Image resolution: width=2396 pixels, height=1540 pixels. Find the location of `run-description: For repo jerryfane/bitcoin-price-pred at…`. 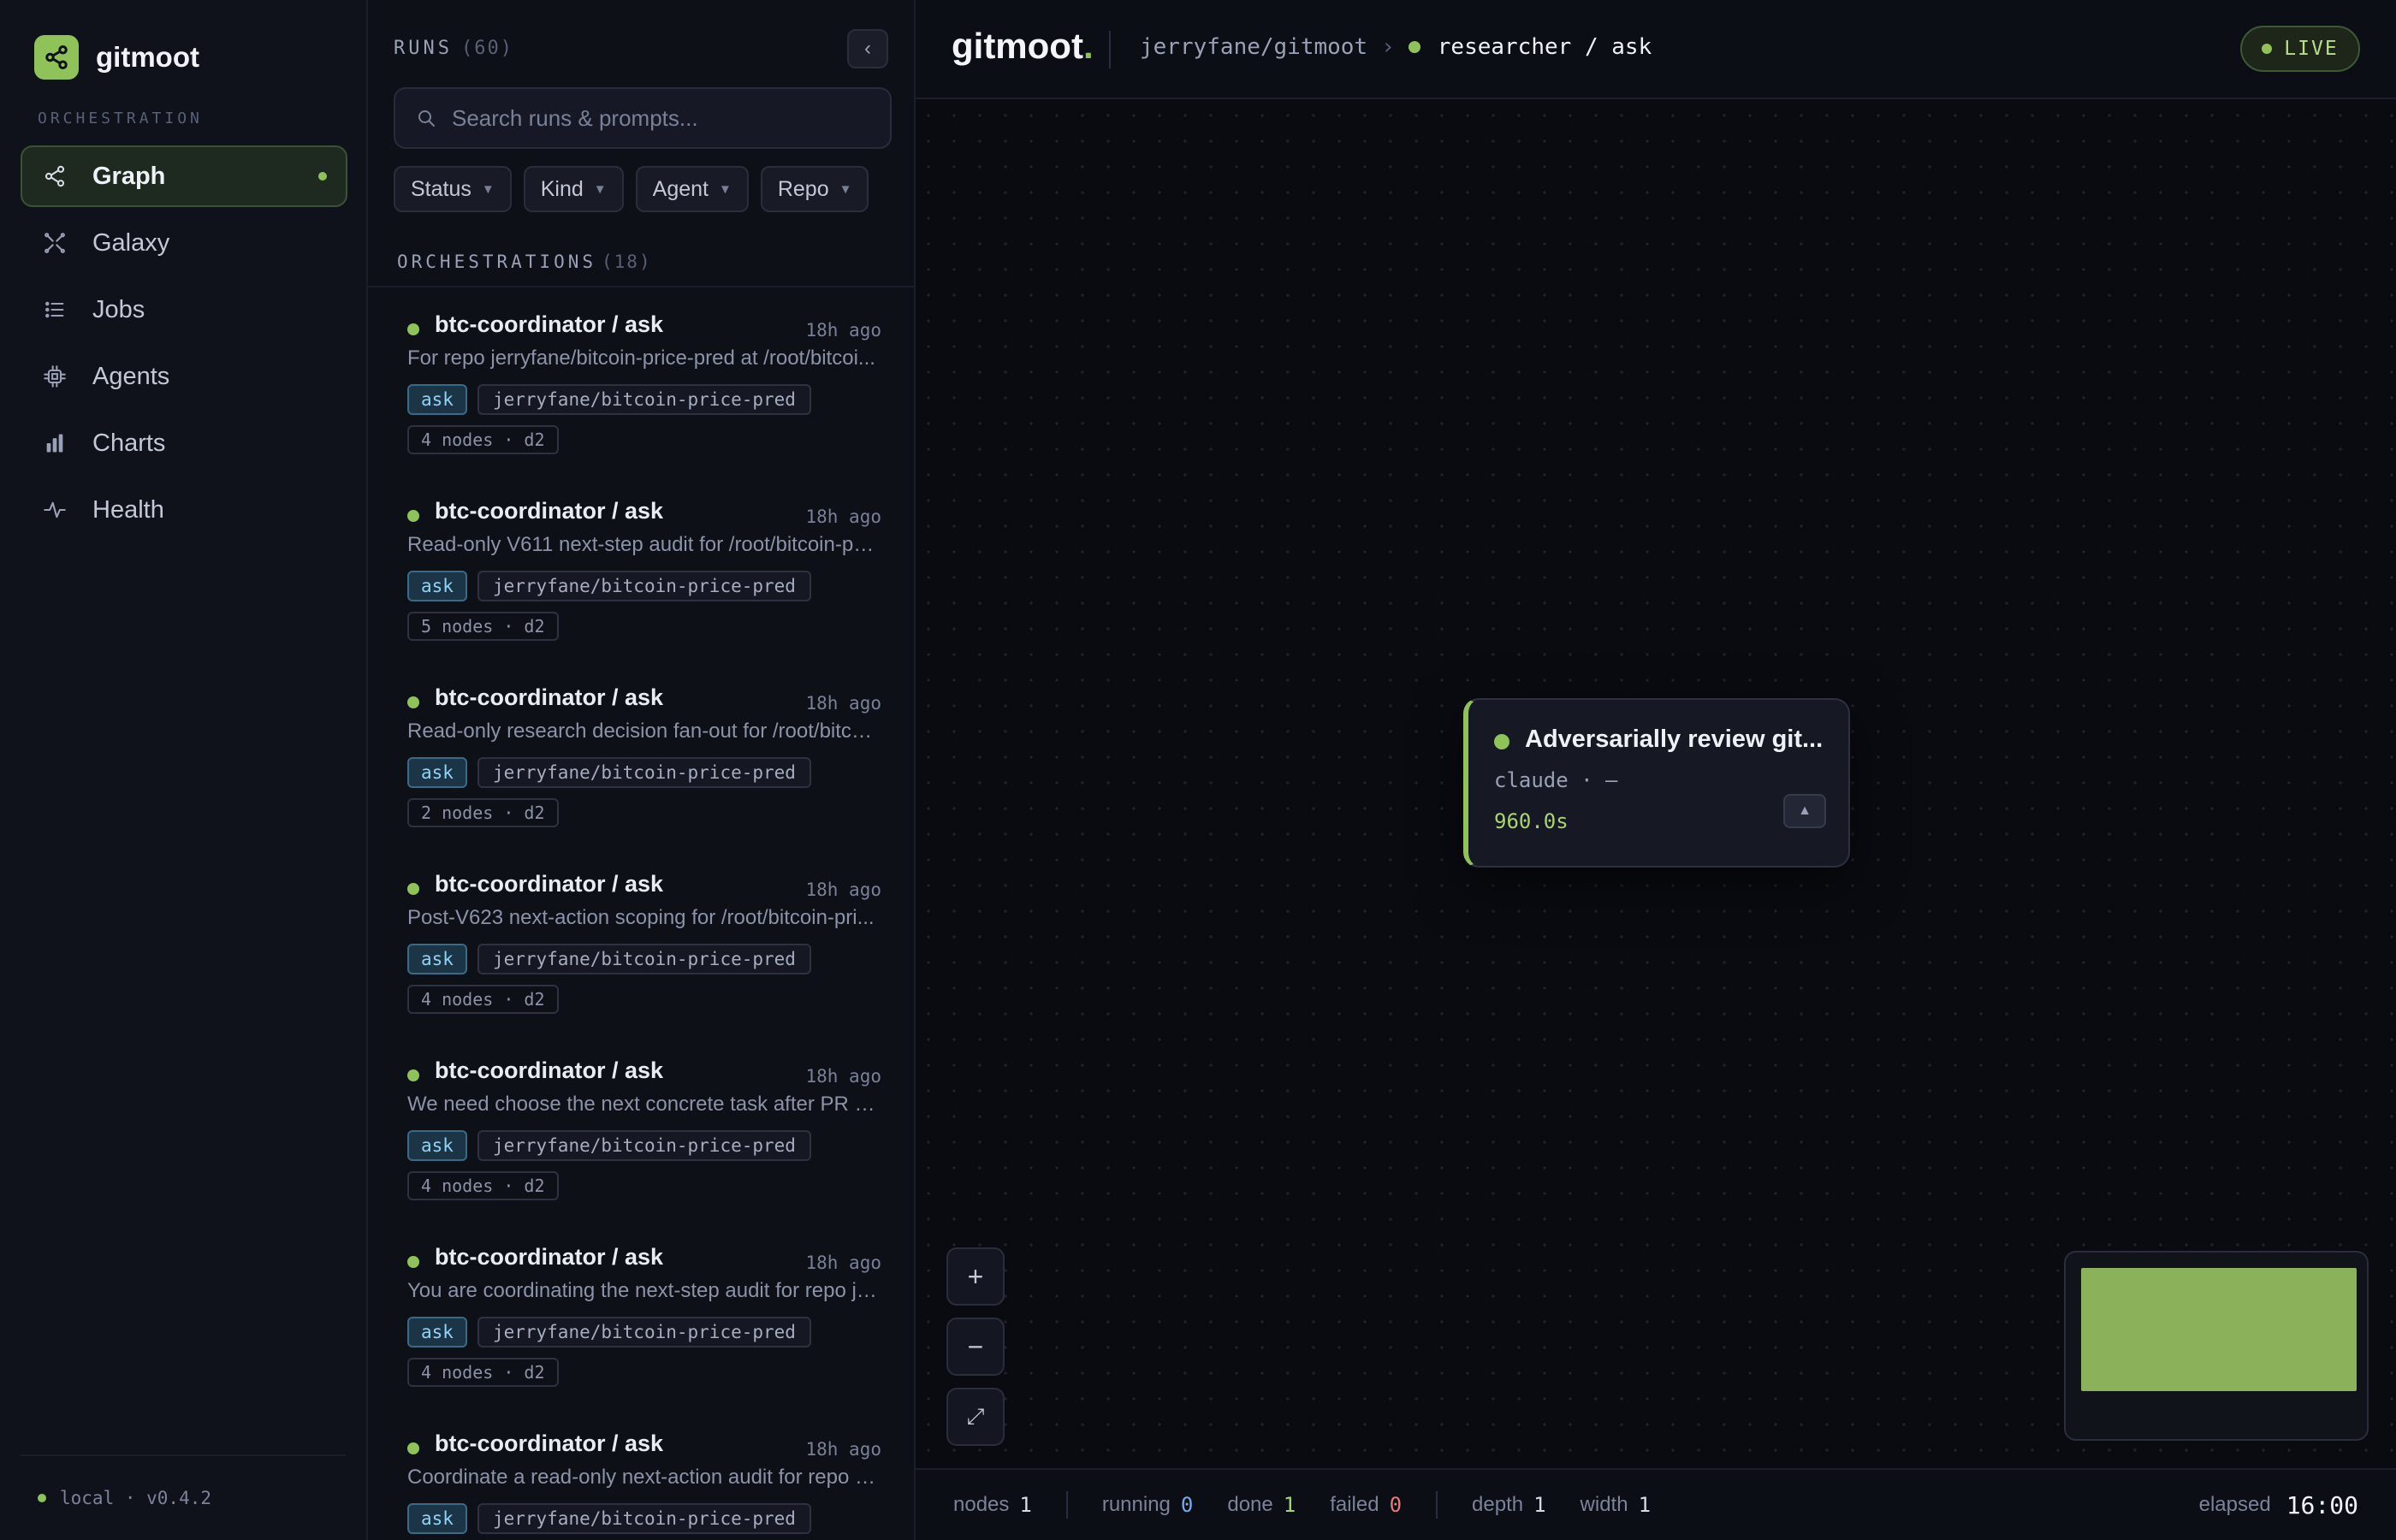

run-description: For repo jerryfane/bitcoin-price-pred at… is located at coordinates (641, 358).